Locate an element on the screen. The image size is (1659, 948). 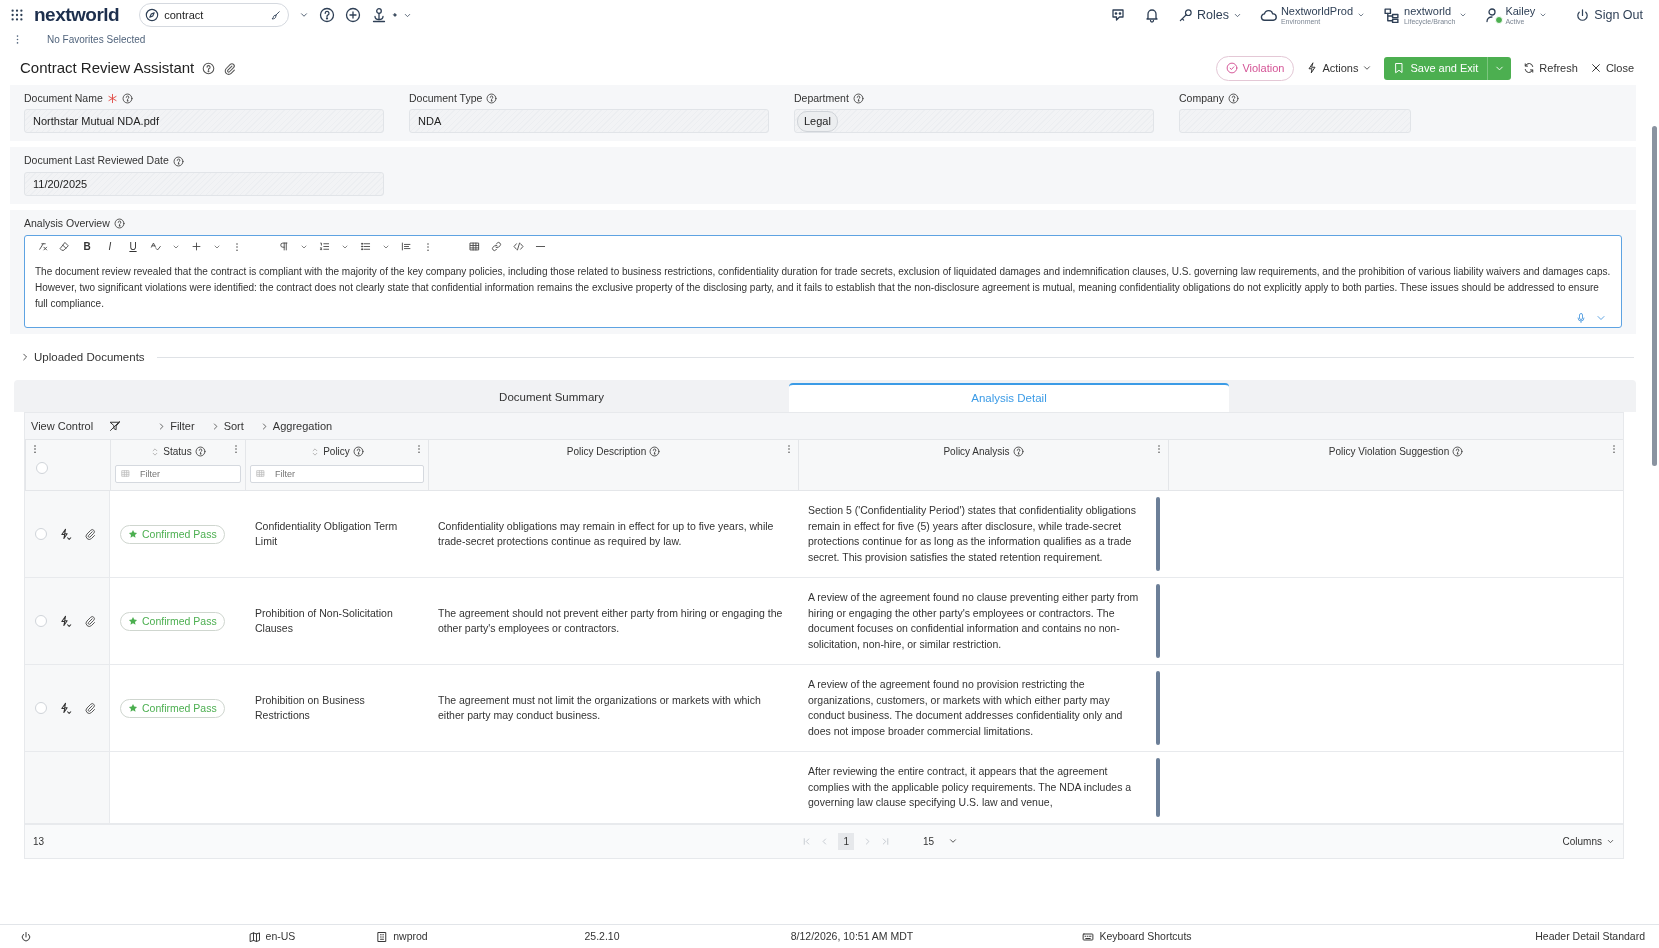
chat-icon is located at coordinates (1117, 15).